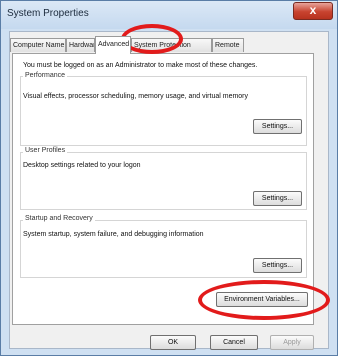 This screenshot has width=338, height=356. Describe the element at coordinates (38, 45) in the screenshot. I see `tab-computer-name: Computer Name` at that location.